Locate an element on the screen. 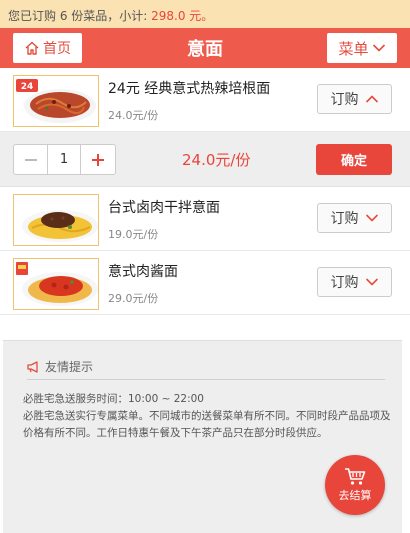 The width and height of the screenshot is (410, 533). megaphone-icon is located at coordinates (32, 366).